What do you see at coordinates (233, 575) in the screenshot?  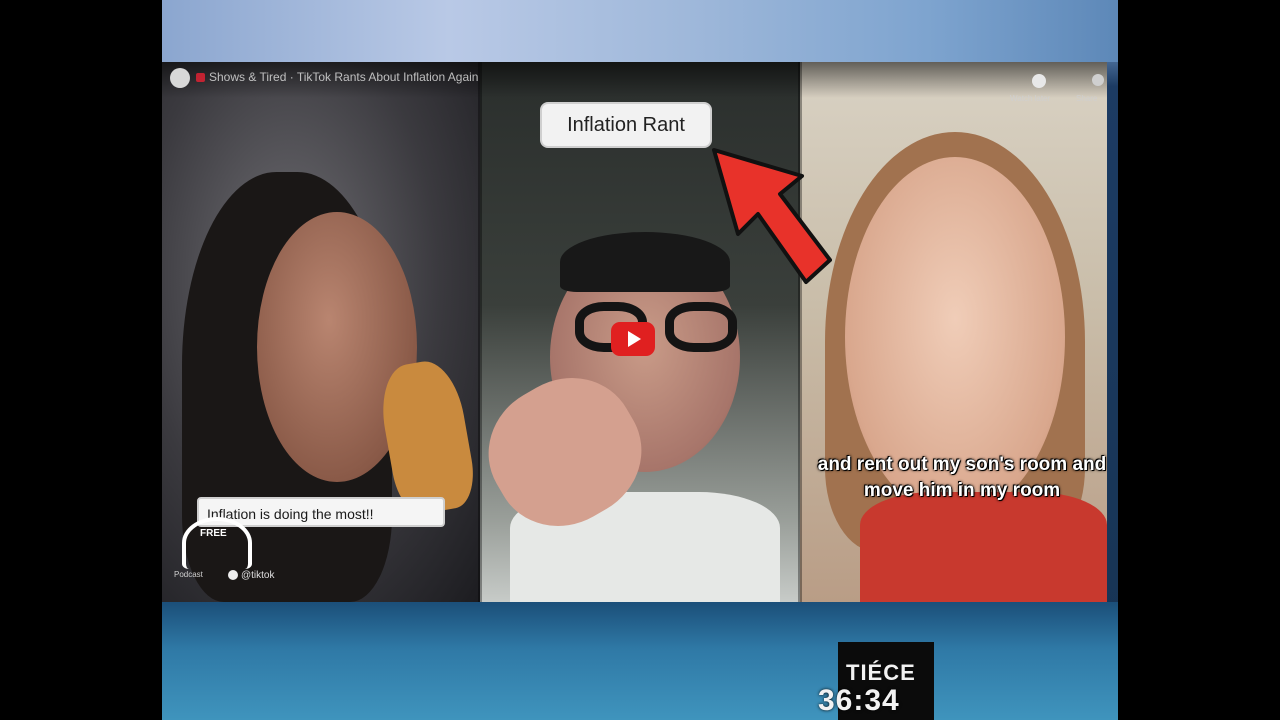 I see `tiktok-icon` at bounding box center [233, 575].